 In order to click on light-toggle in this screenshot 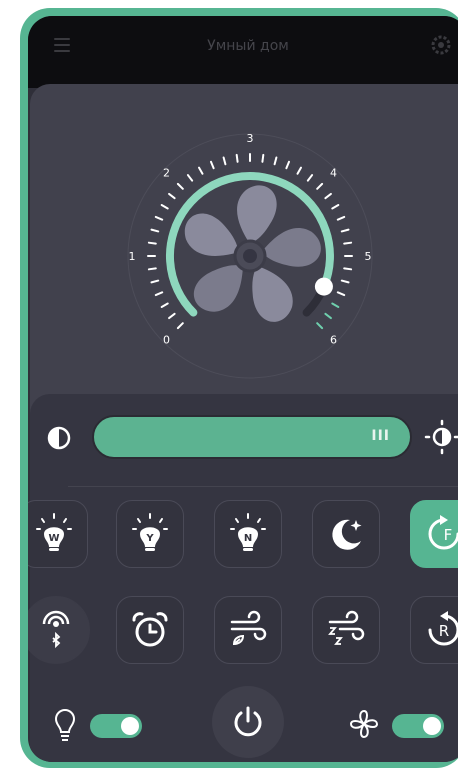, I will do `click(116, 726)`.